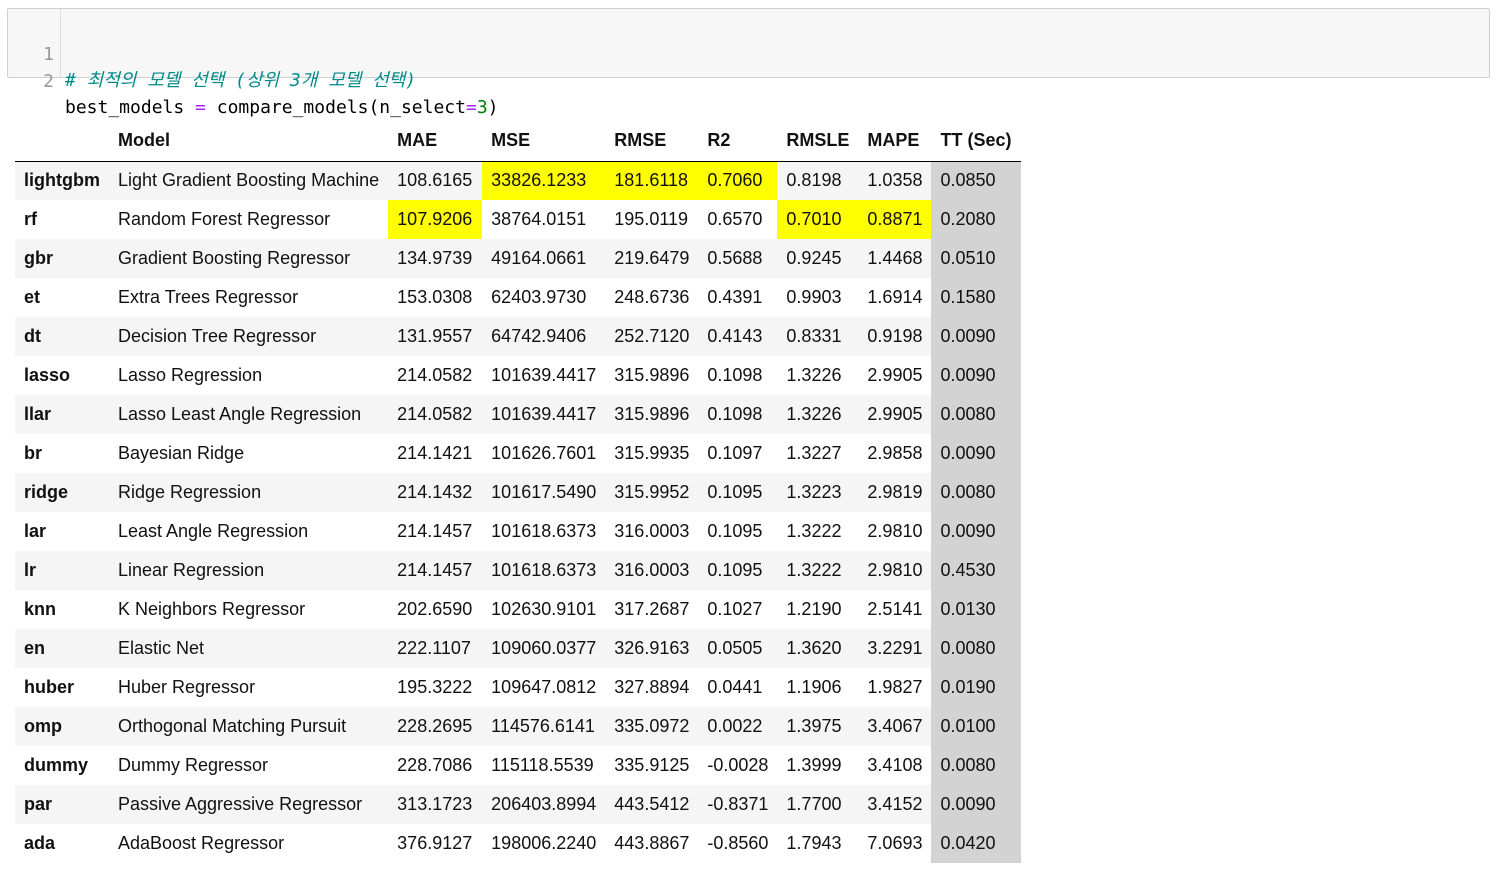 The height and width of the screenshot is (875, 1498). Describe the element at coordinates (542, 765) in the screenshot. I see `cell-mse: 115118.5539` at that location.